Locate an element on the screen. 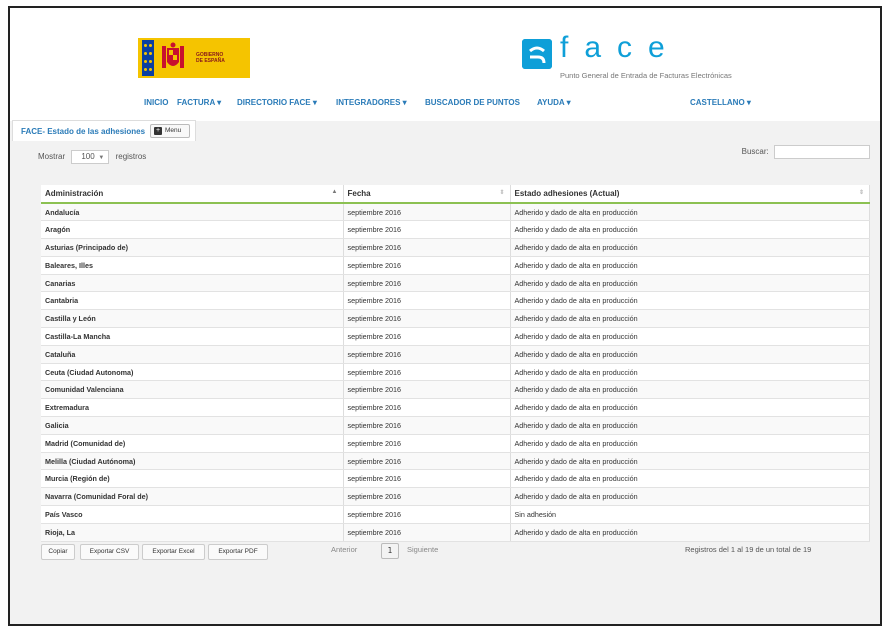  cell-administracion: Aragón is located at coordinates (192, 230).